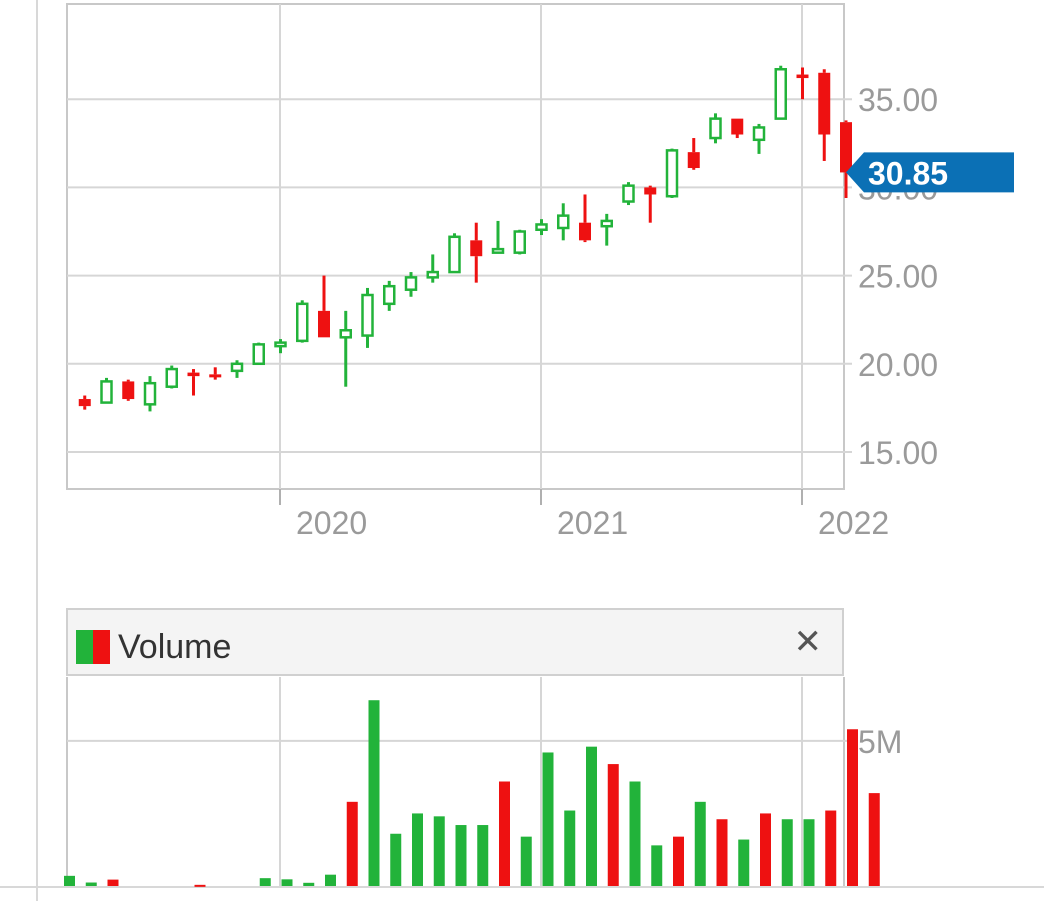  What do you see at coordinates (331, 523) in the screenshot?
I see `x-tick-label: 2020` at bounding box center [331, 523].